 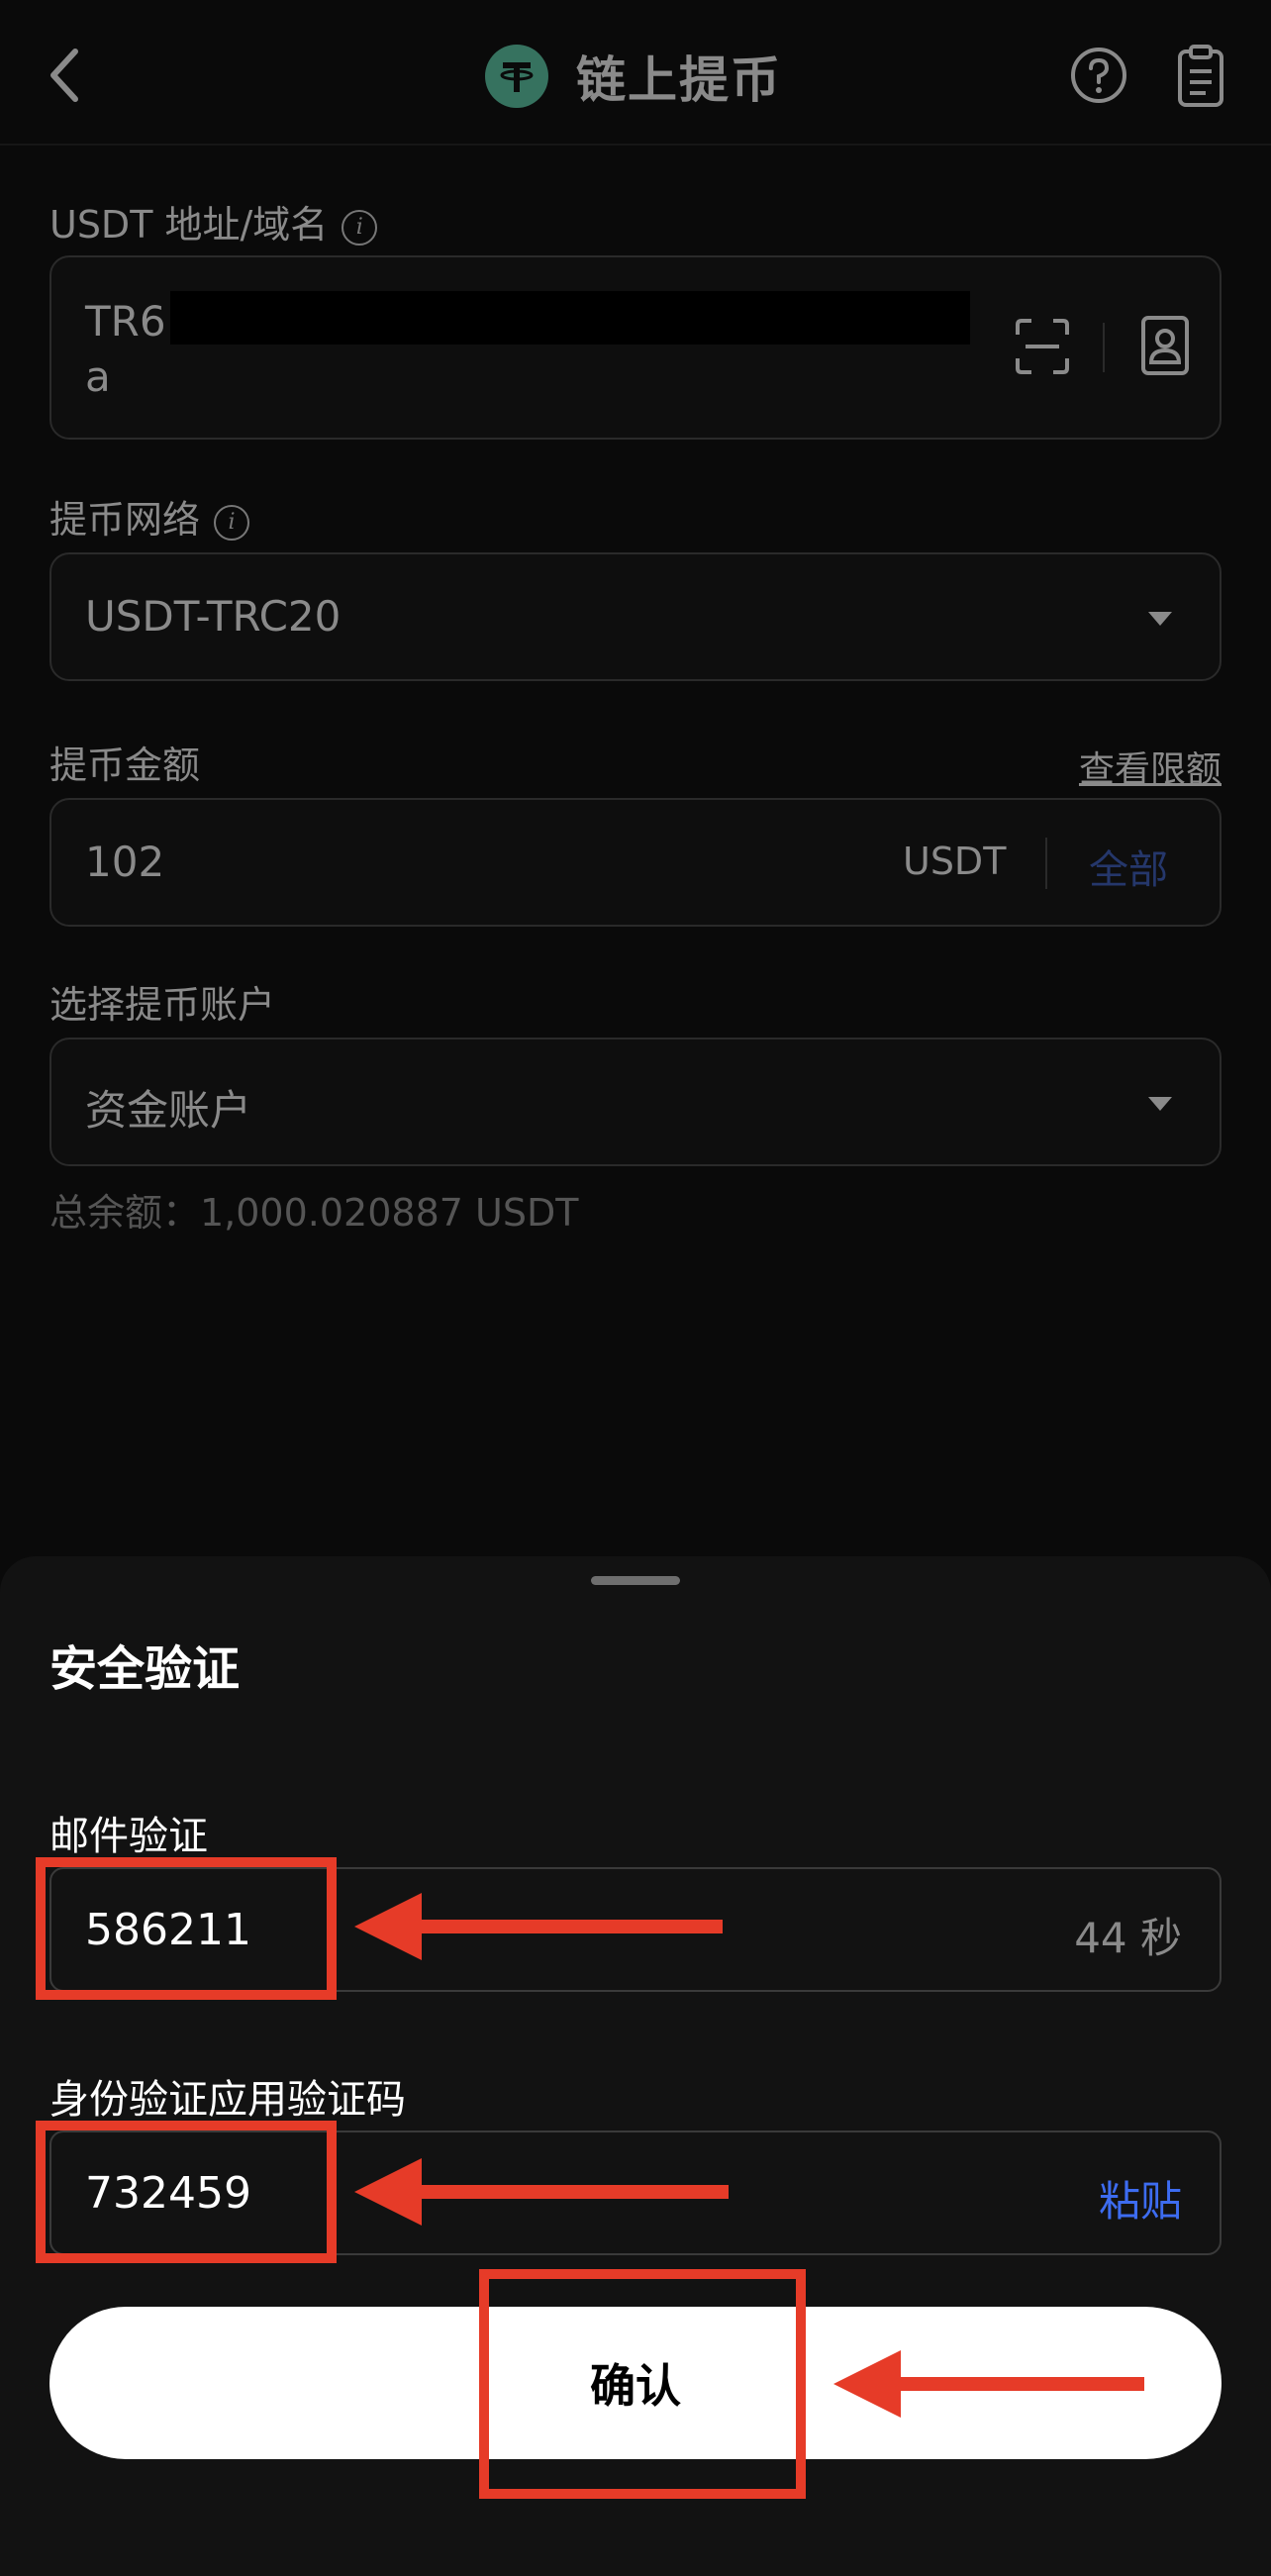 I want to click on amount-unit: USDT, so click(x=955, y=861).